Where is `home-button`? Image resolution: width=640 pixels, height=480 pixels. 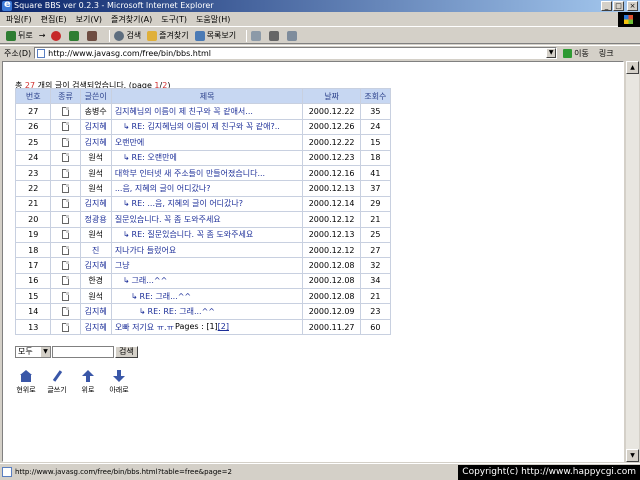 home-button is located at coordinates (93, 35).